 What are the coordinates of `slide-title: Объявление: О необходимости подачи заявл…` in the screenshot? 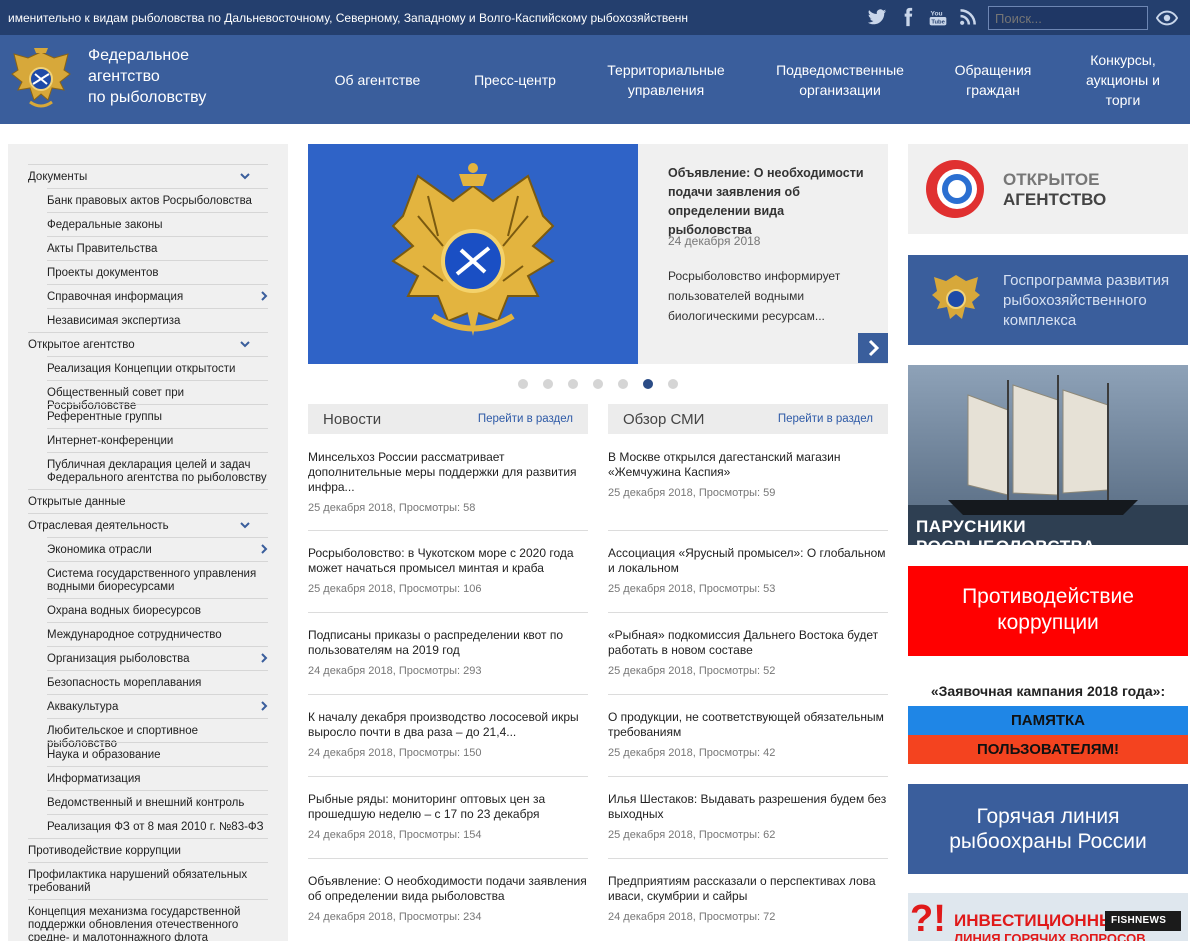 It's located at (768, 202).